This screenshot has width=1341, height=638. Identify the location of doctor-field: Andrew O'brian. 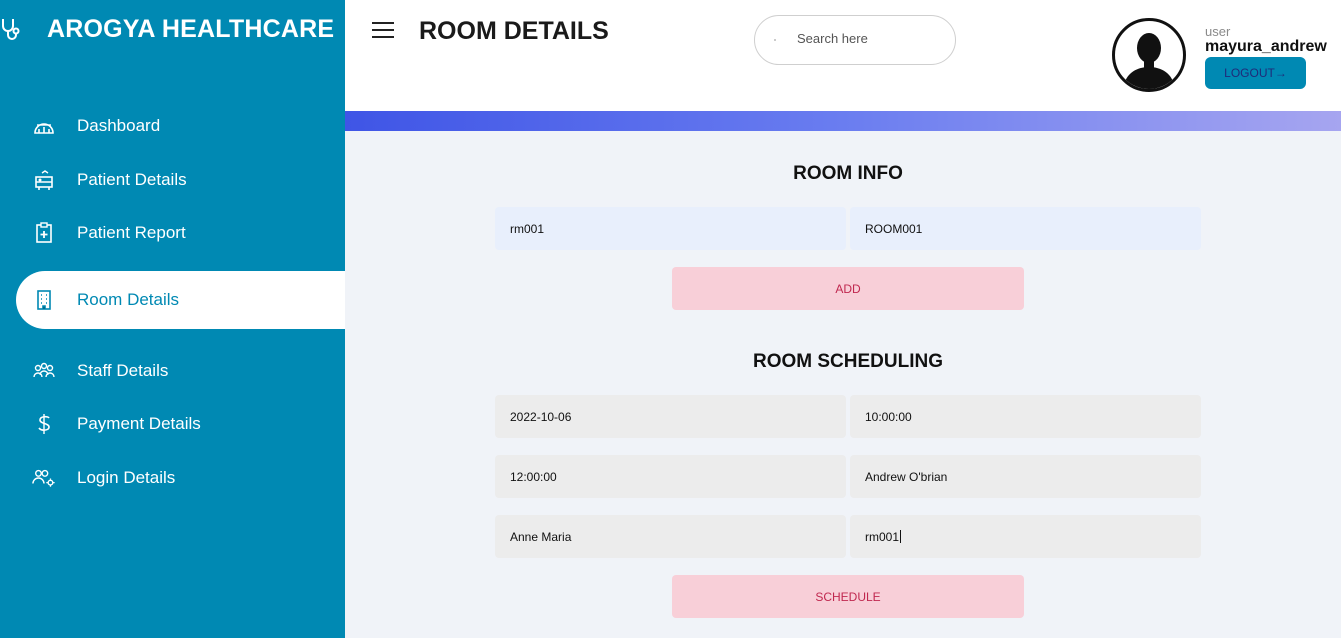
(1025, 476).